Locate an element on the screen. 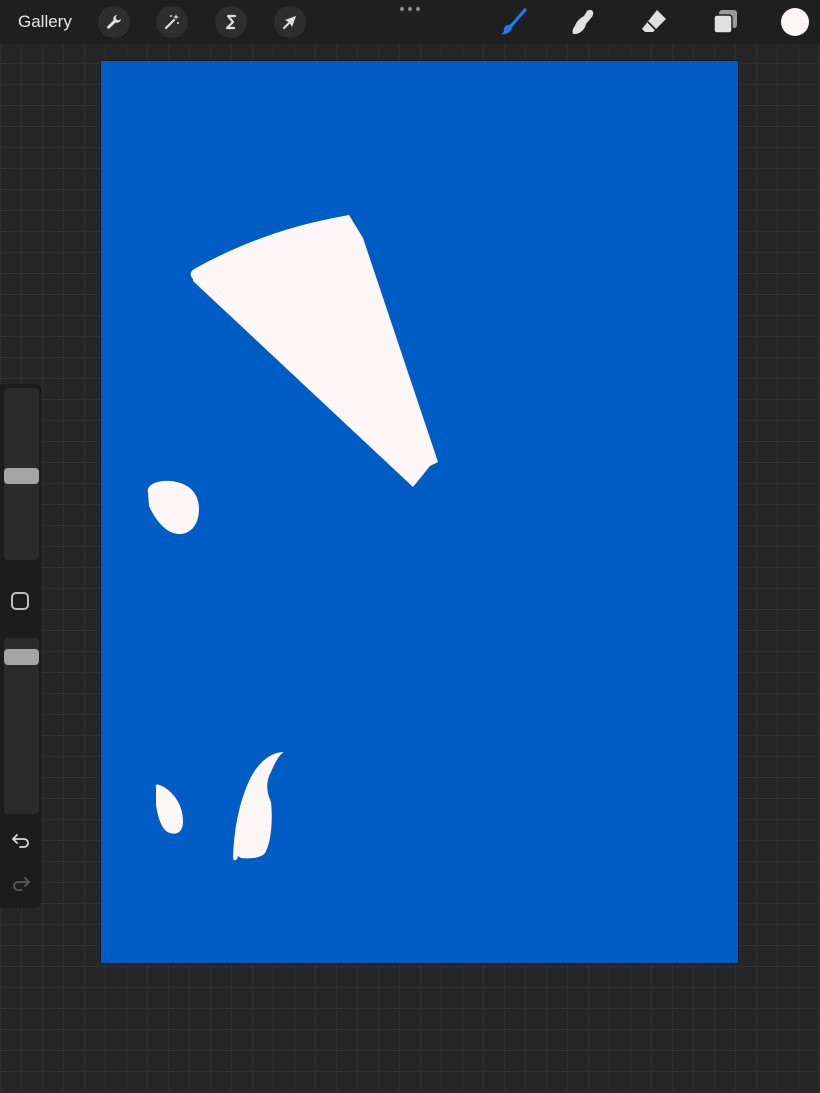 The image size is (820, 1093). eraser-button is located at coordinates (654, 22).